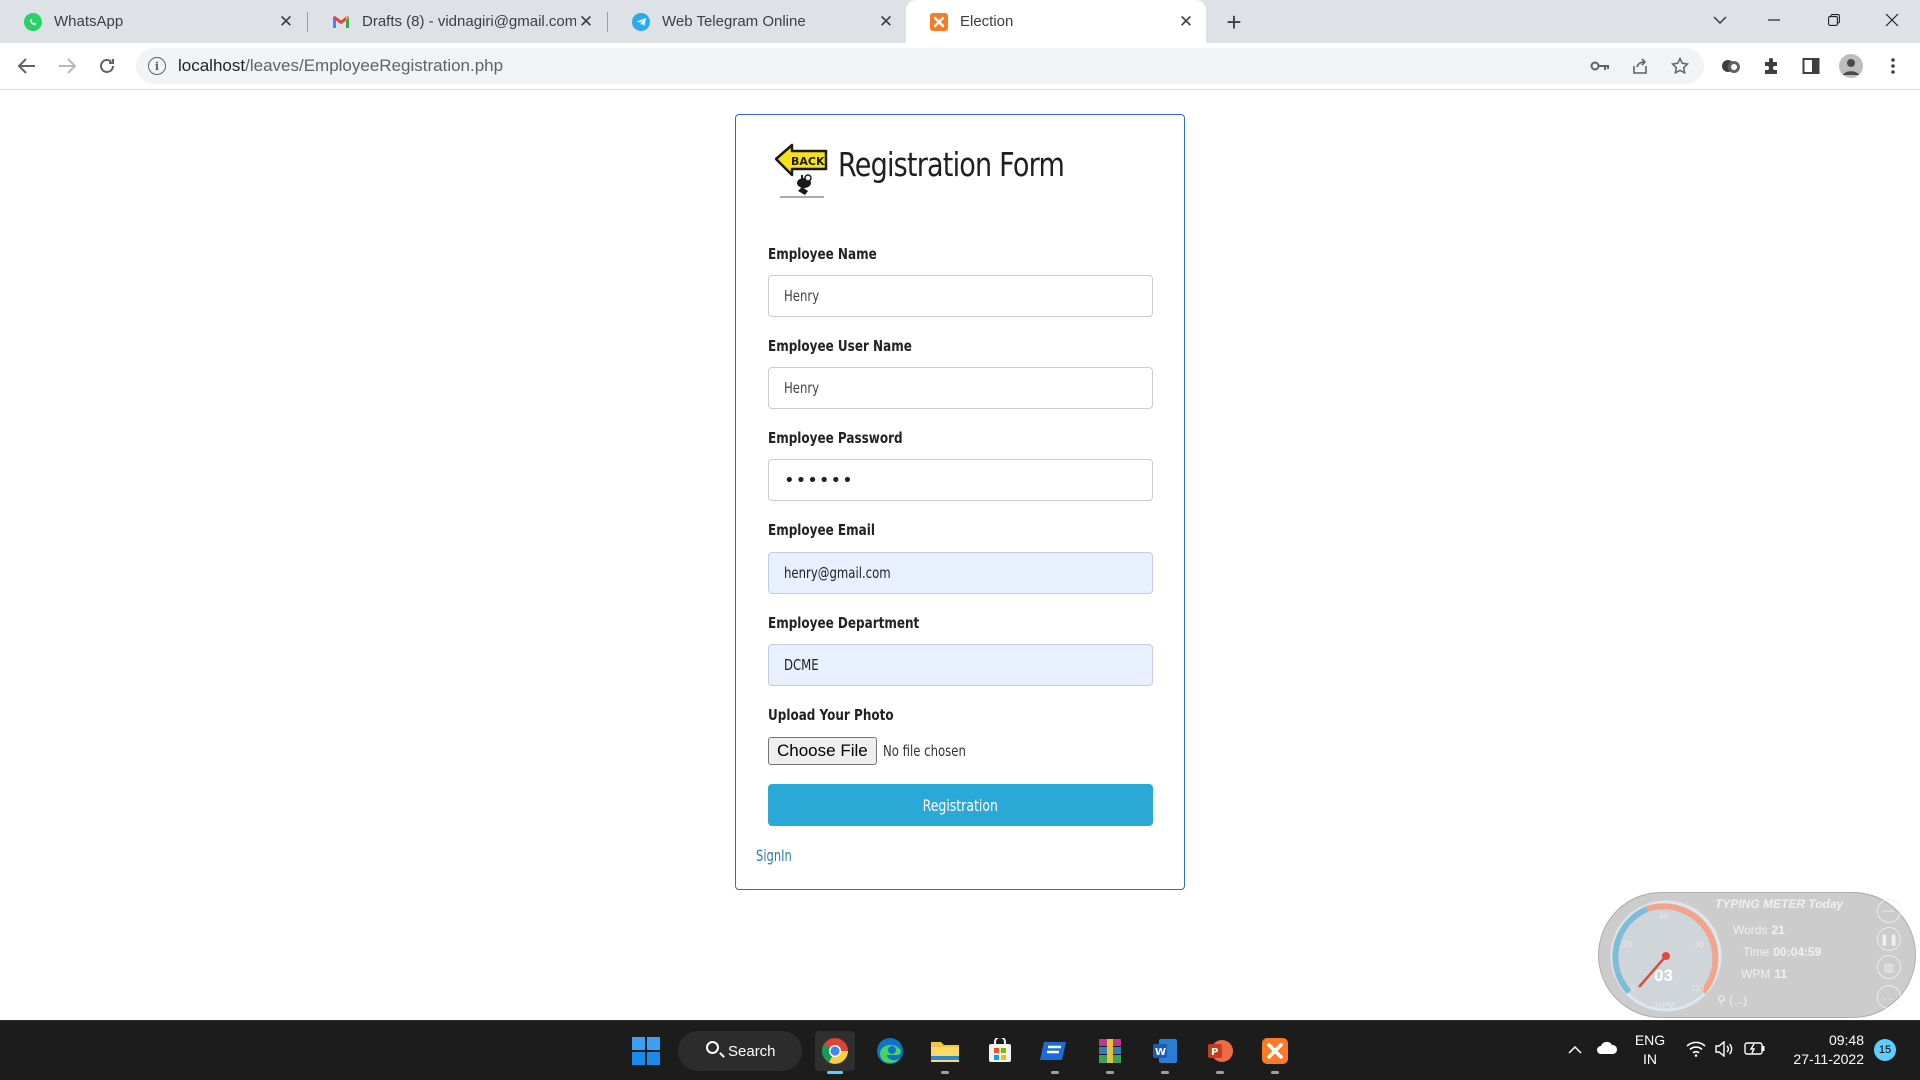 Image resolution: width=1920 pixels, height=1080 pixels. What do you see at coordinates (1575, 1050) in the screenshot?
I see `show-hidden-icons-chevron` at bounding box center [1575, 1050].